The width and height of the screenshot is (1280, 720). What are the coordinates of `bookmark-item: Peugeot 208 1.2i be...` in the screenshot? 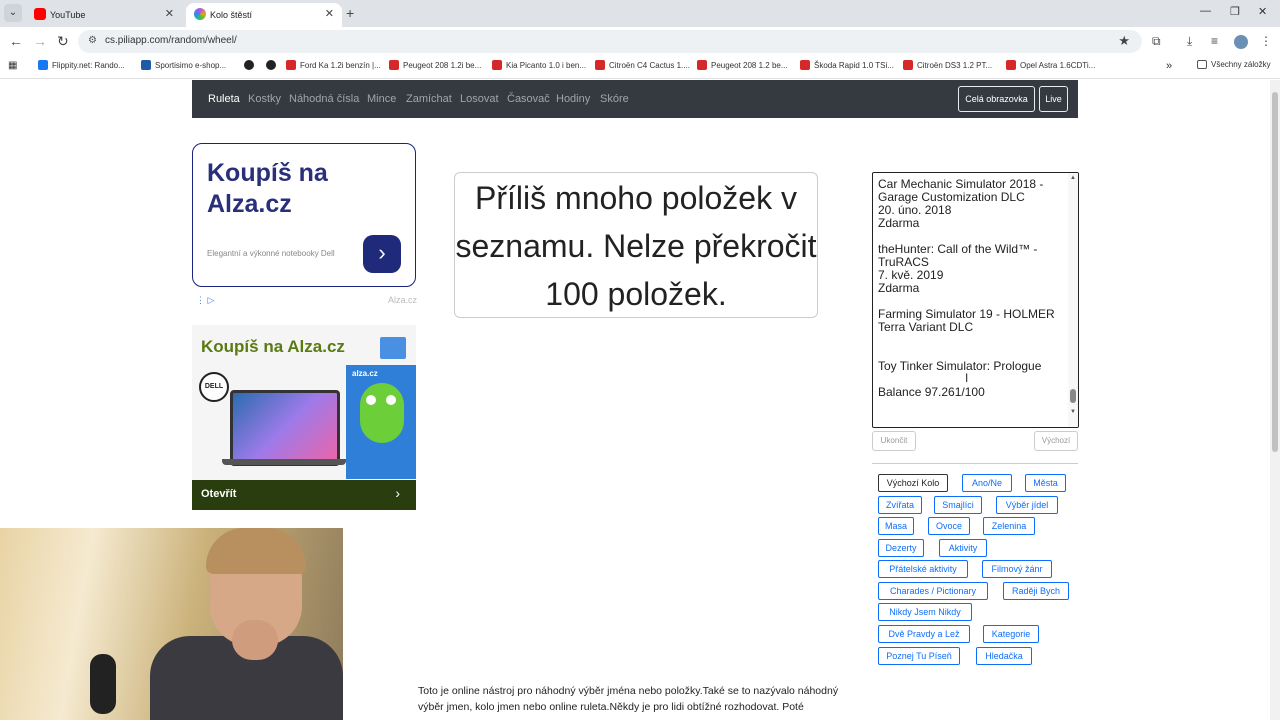 It's located at (435, 65).